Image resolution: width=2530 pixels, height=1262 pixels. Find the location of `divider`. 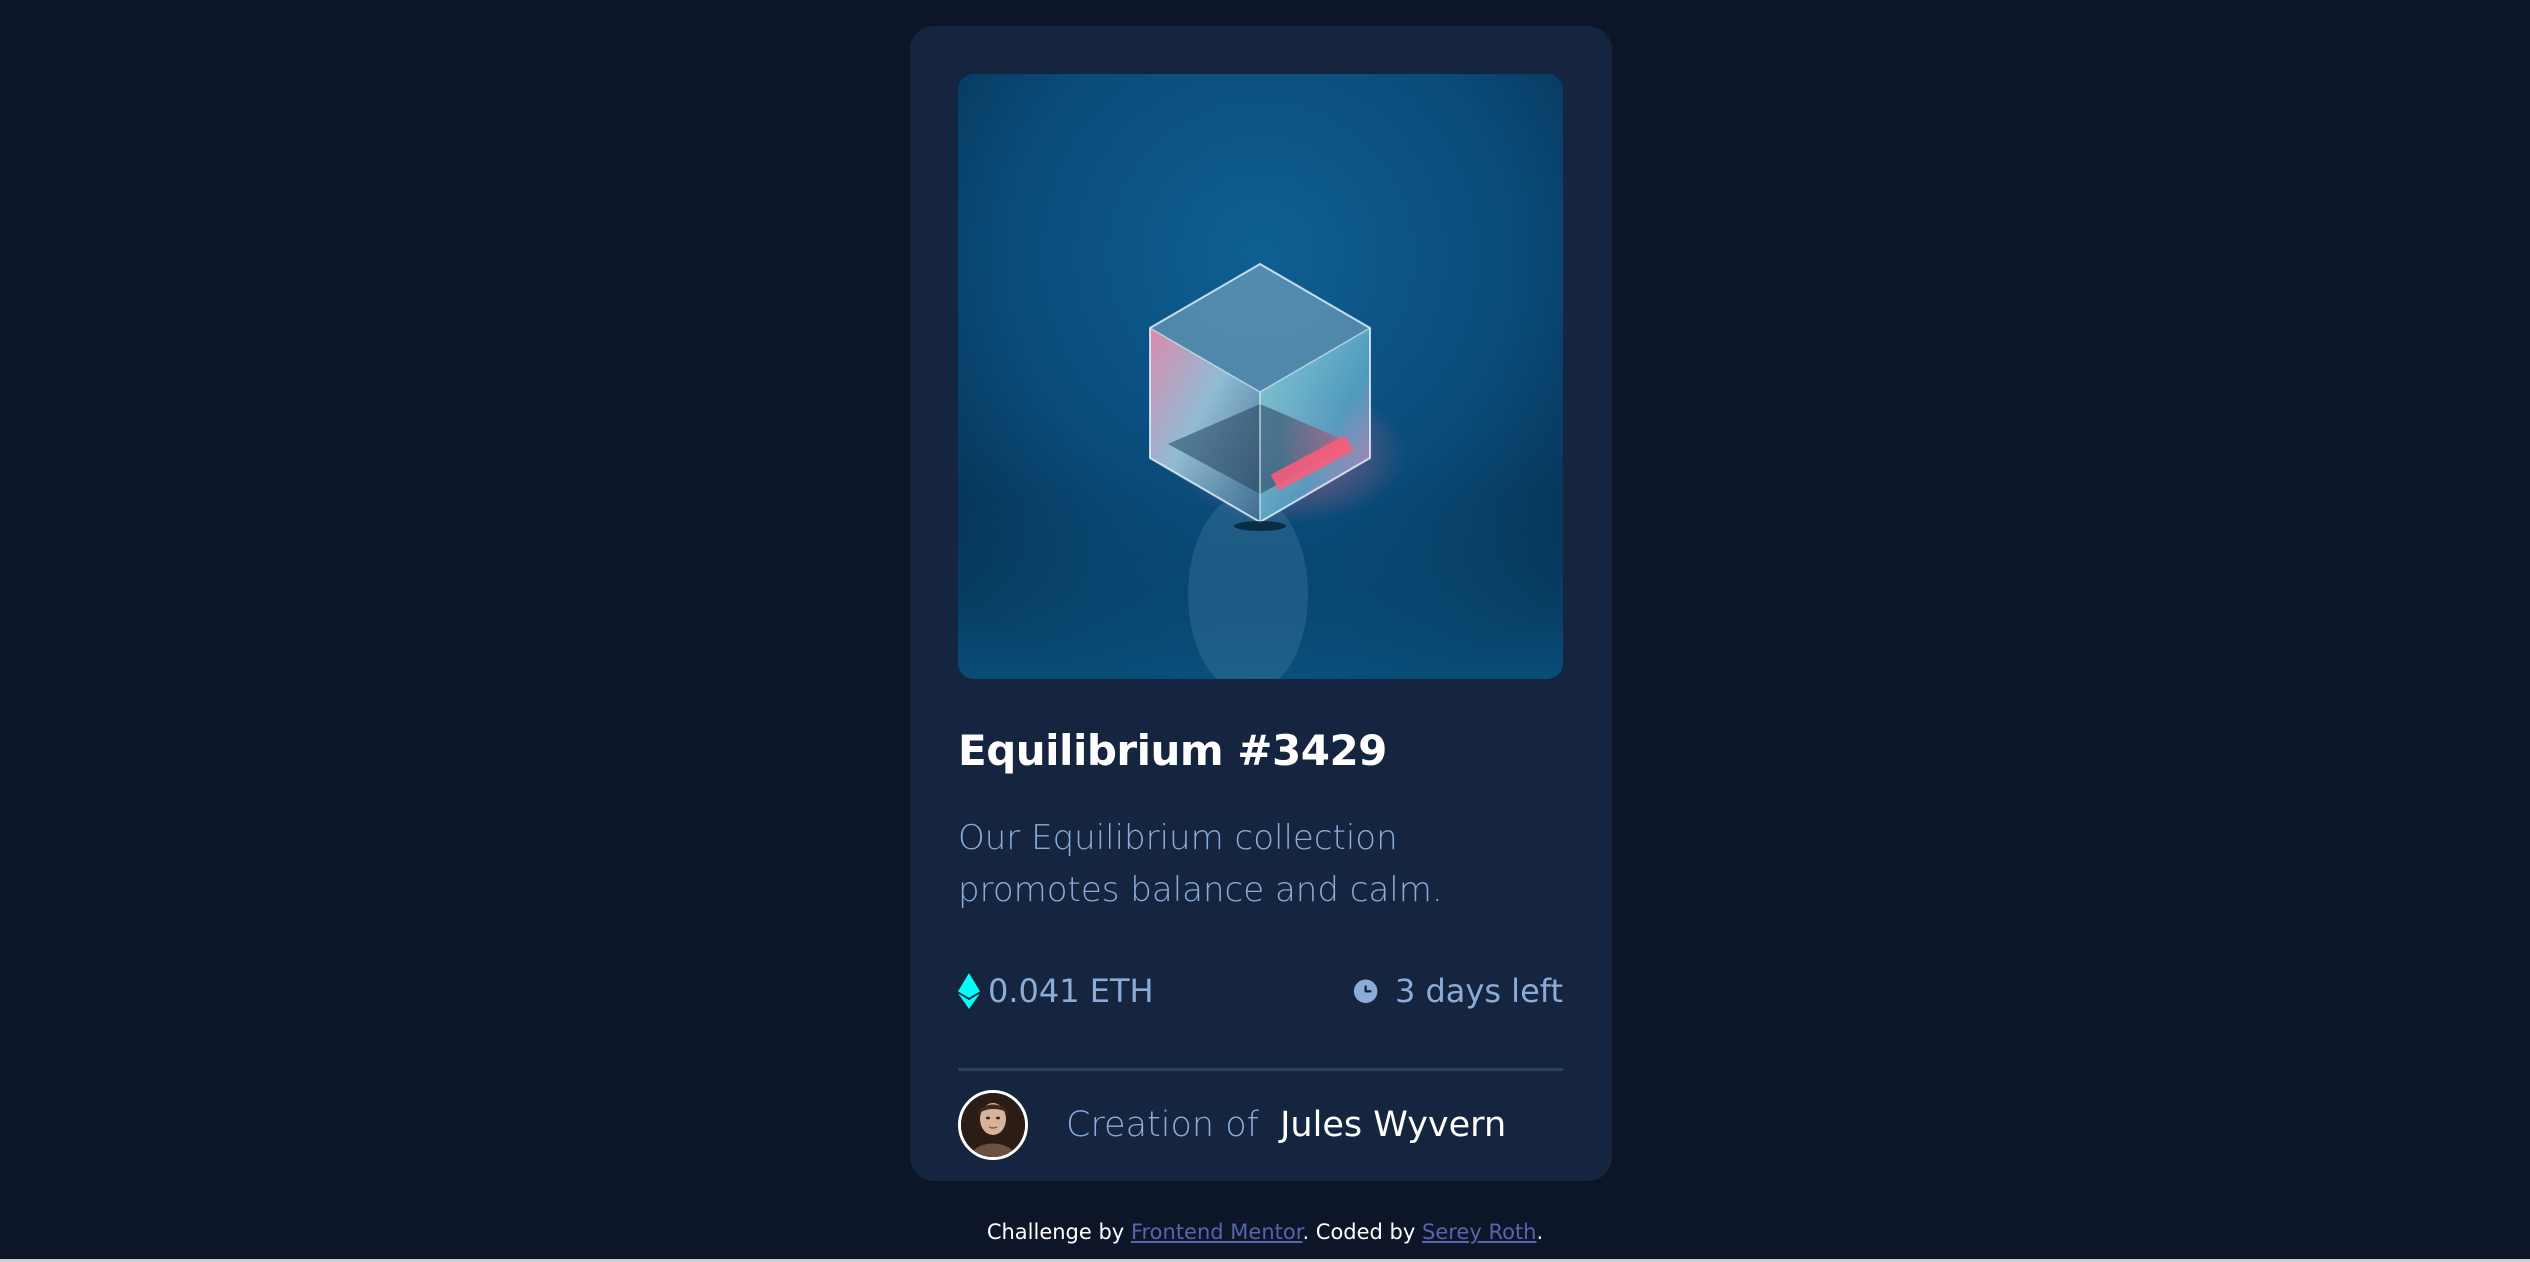

divider is located at coordinates (1260, 1069).